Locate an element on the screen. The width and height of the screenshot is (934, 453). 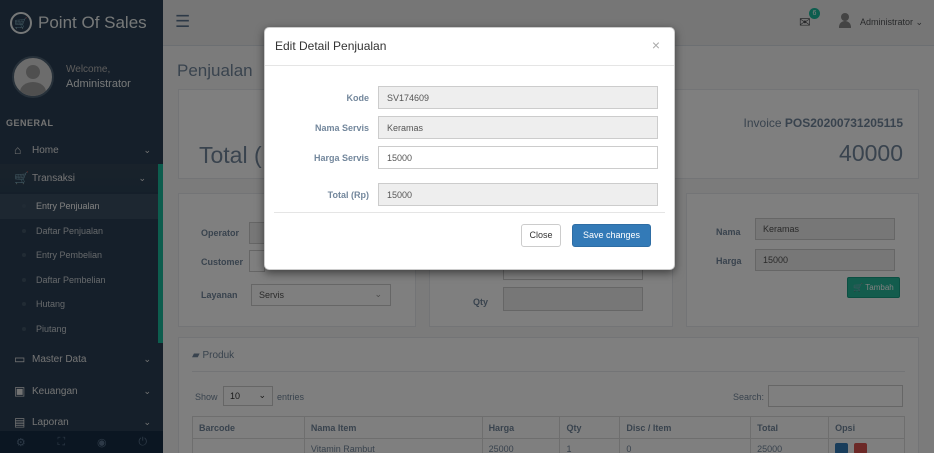
save-changes-button: Save changes is located at coordinates (611, 235).